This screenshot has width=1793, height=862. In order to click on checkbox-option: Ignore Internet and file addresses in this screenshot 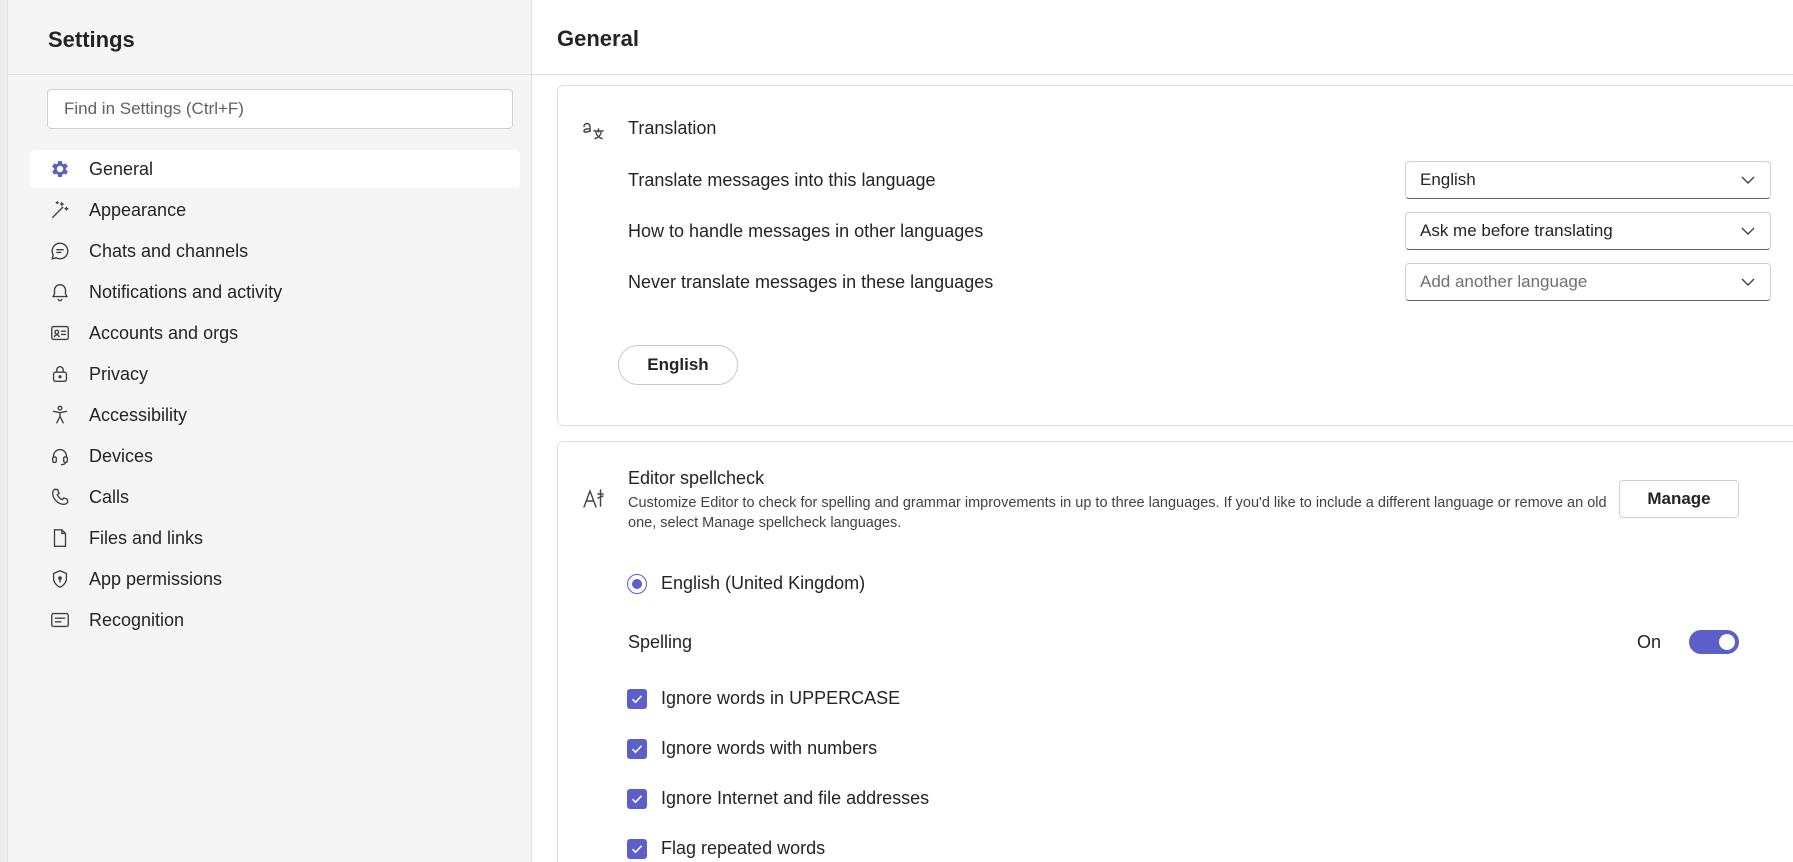, I will do `click(778, 798)`.